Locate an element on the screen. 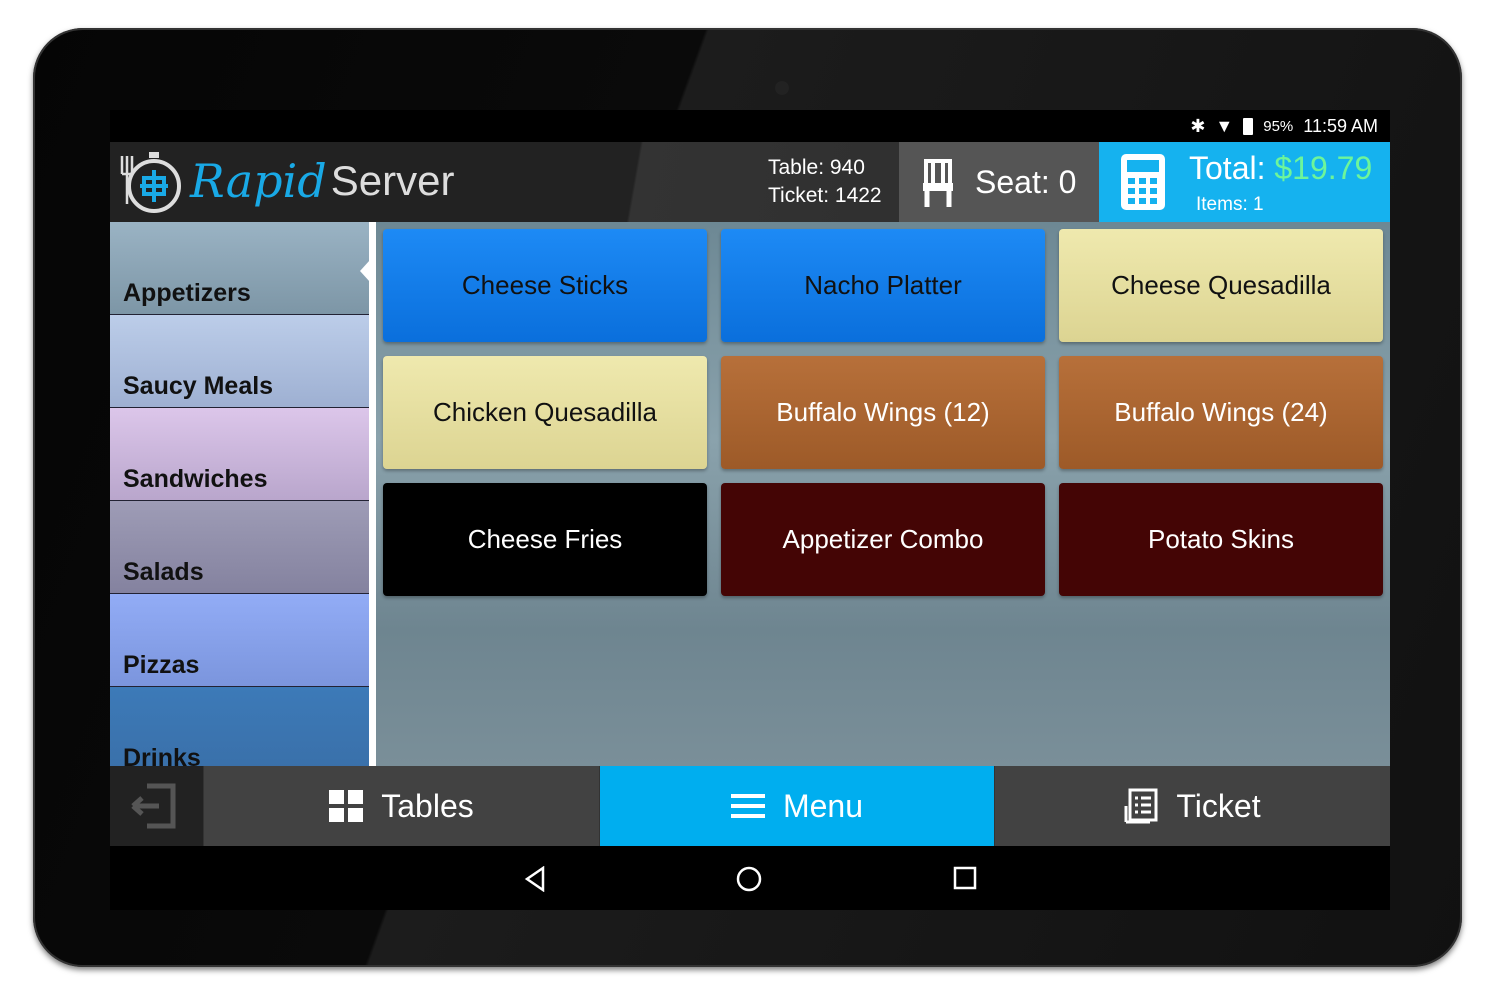 The width and height of the screenshot is (1500, 1000). item-appetizer-combo: Appetizer Combo is located at coordinates (883, 539).